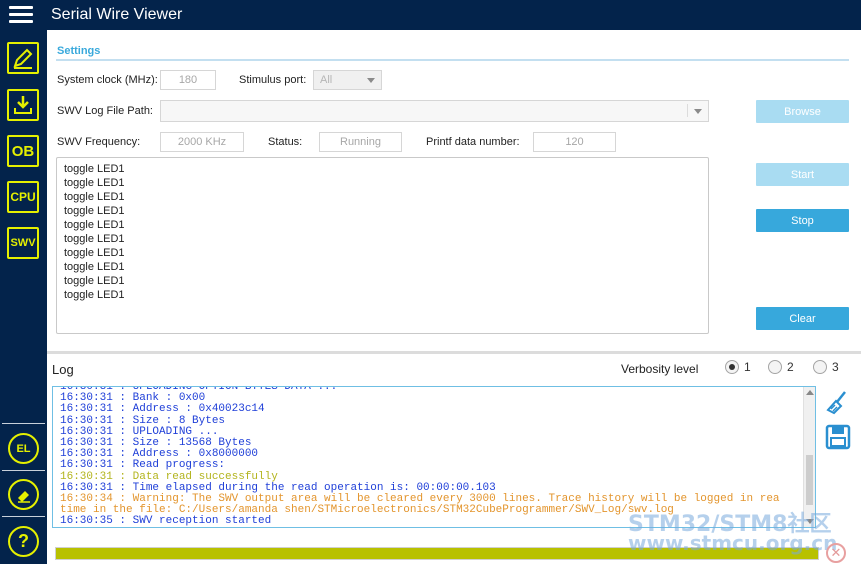 The width and height of the screenshot is (861, 564). What do you see at coordinates (835, 367) in the screenshot?
I see `verbosity-level-value: 3` at bounding box center [835, 367].